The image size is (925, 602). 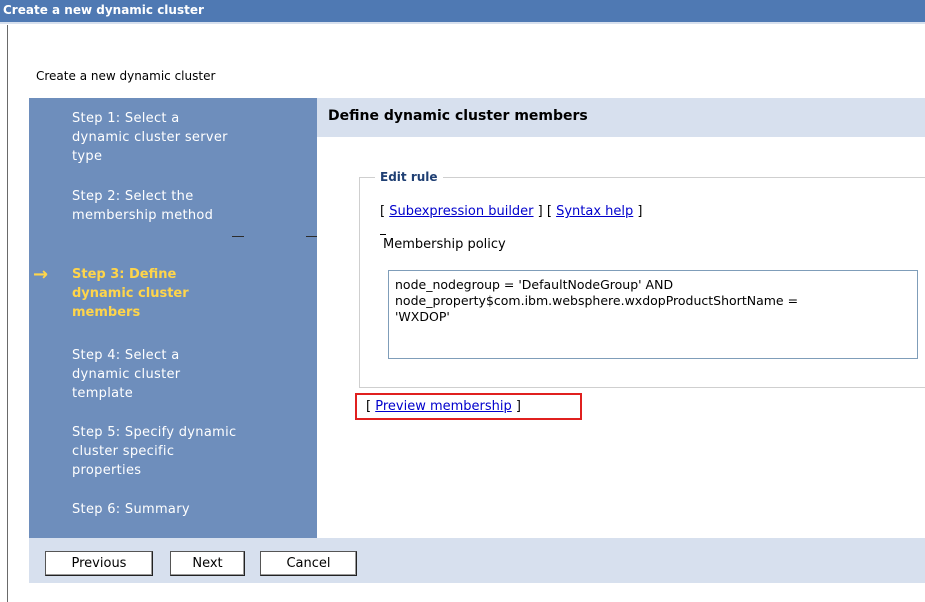 What do you see at coordinates (99, 563) in the screenshot?
I see `previous-button: Previous` at bounding box center [99, 563].